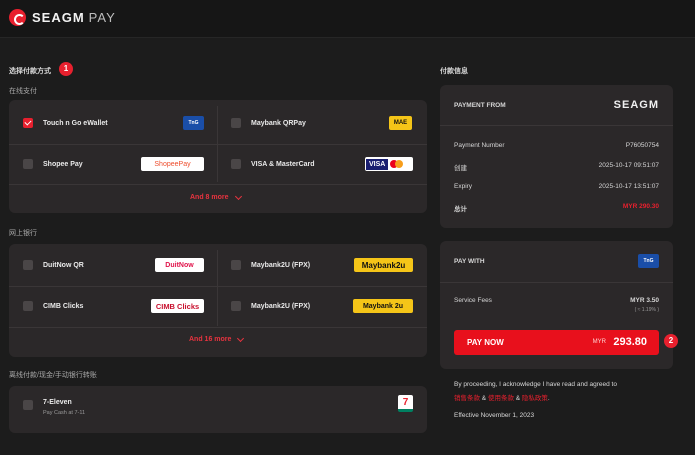 The image size is (695, 455). What do you see at coordinates (469, 261) in the screenshot?
I see `pay-with-label: PAY WITH` at bounding box center [469, 261].